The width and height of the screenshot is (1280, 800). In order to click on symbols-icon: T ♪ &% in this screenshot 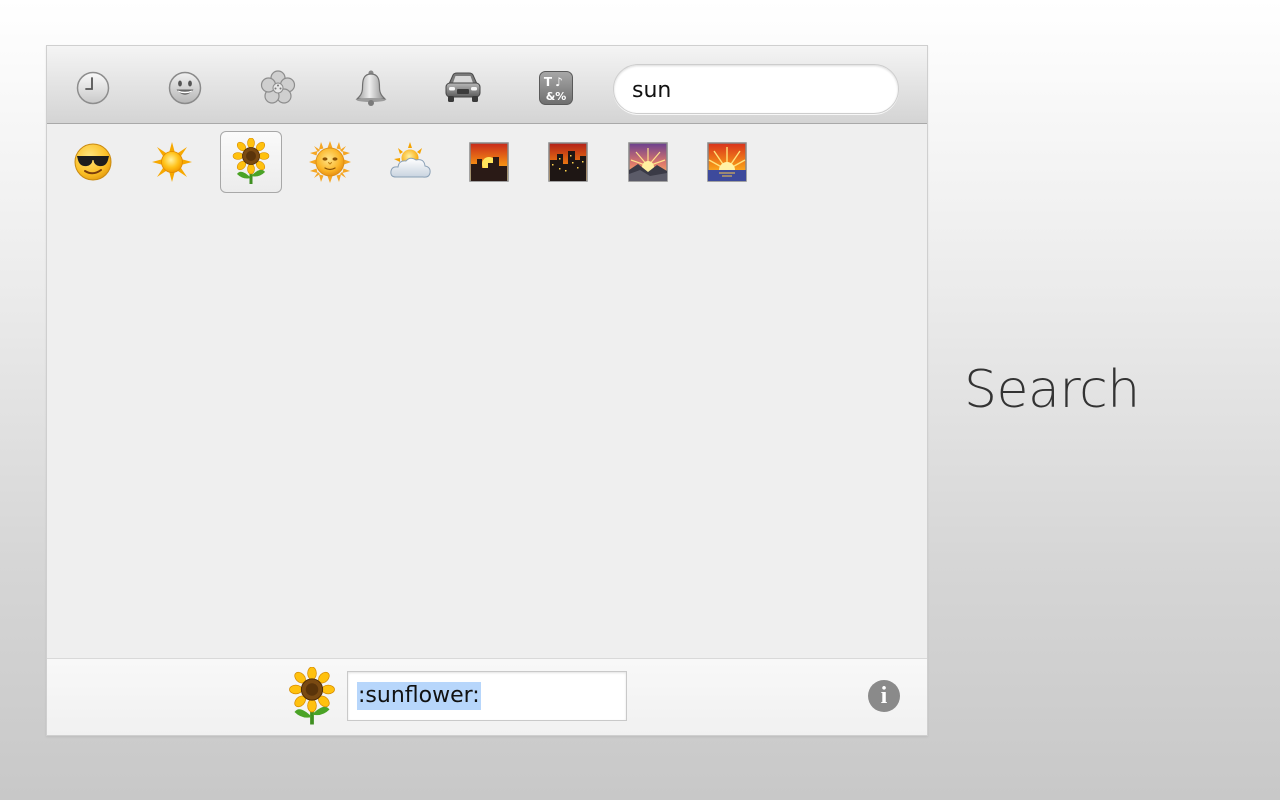, I will do `click(556, 88)`.